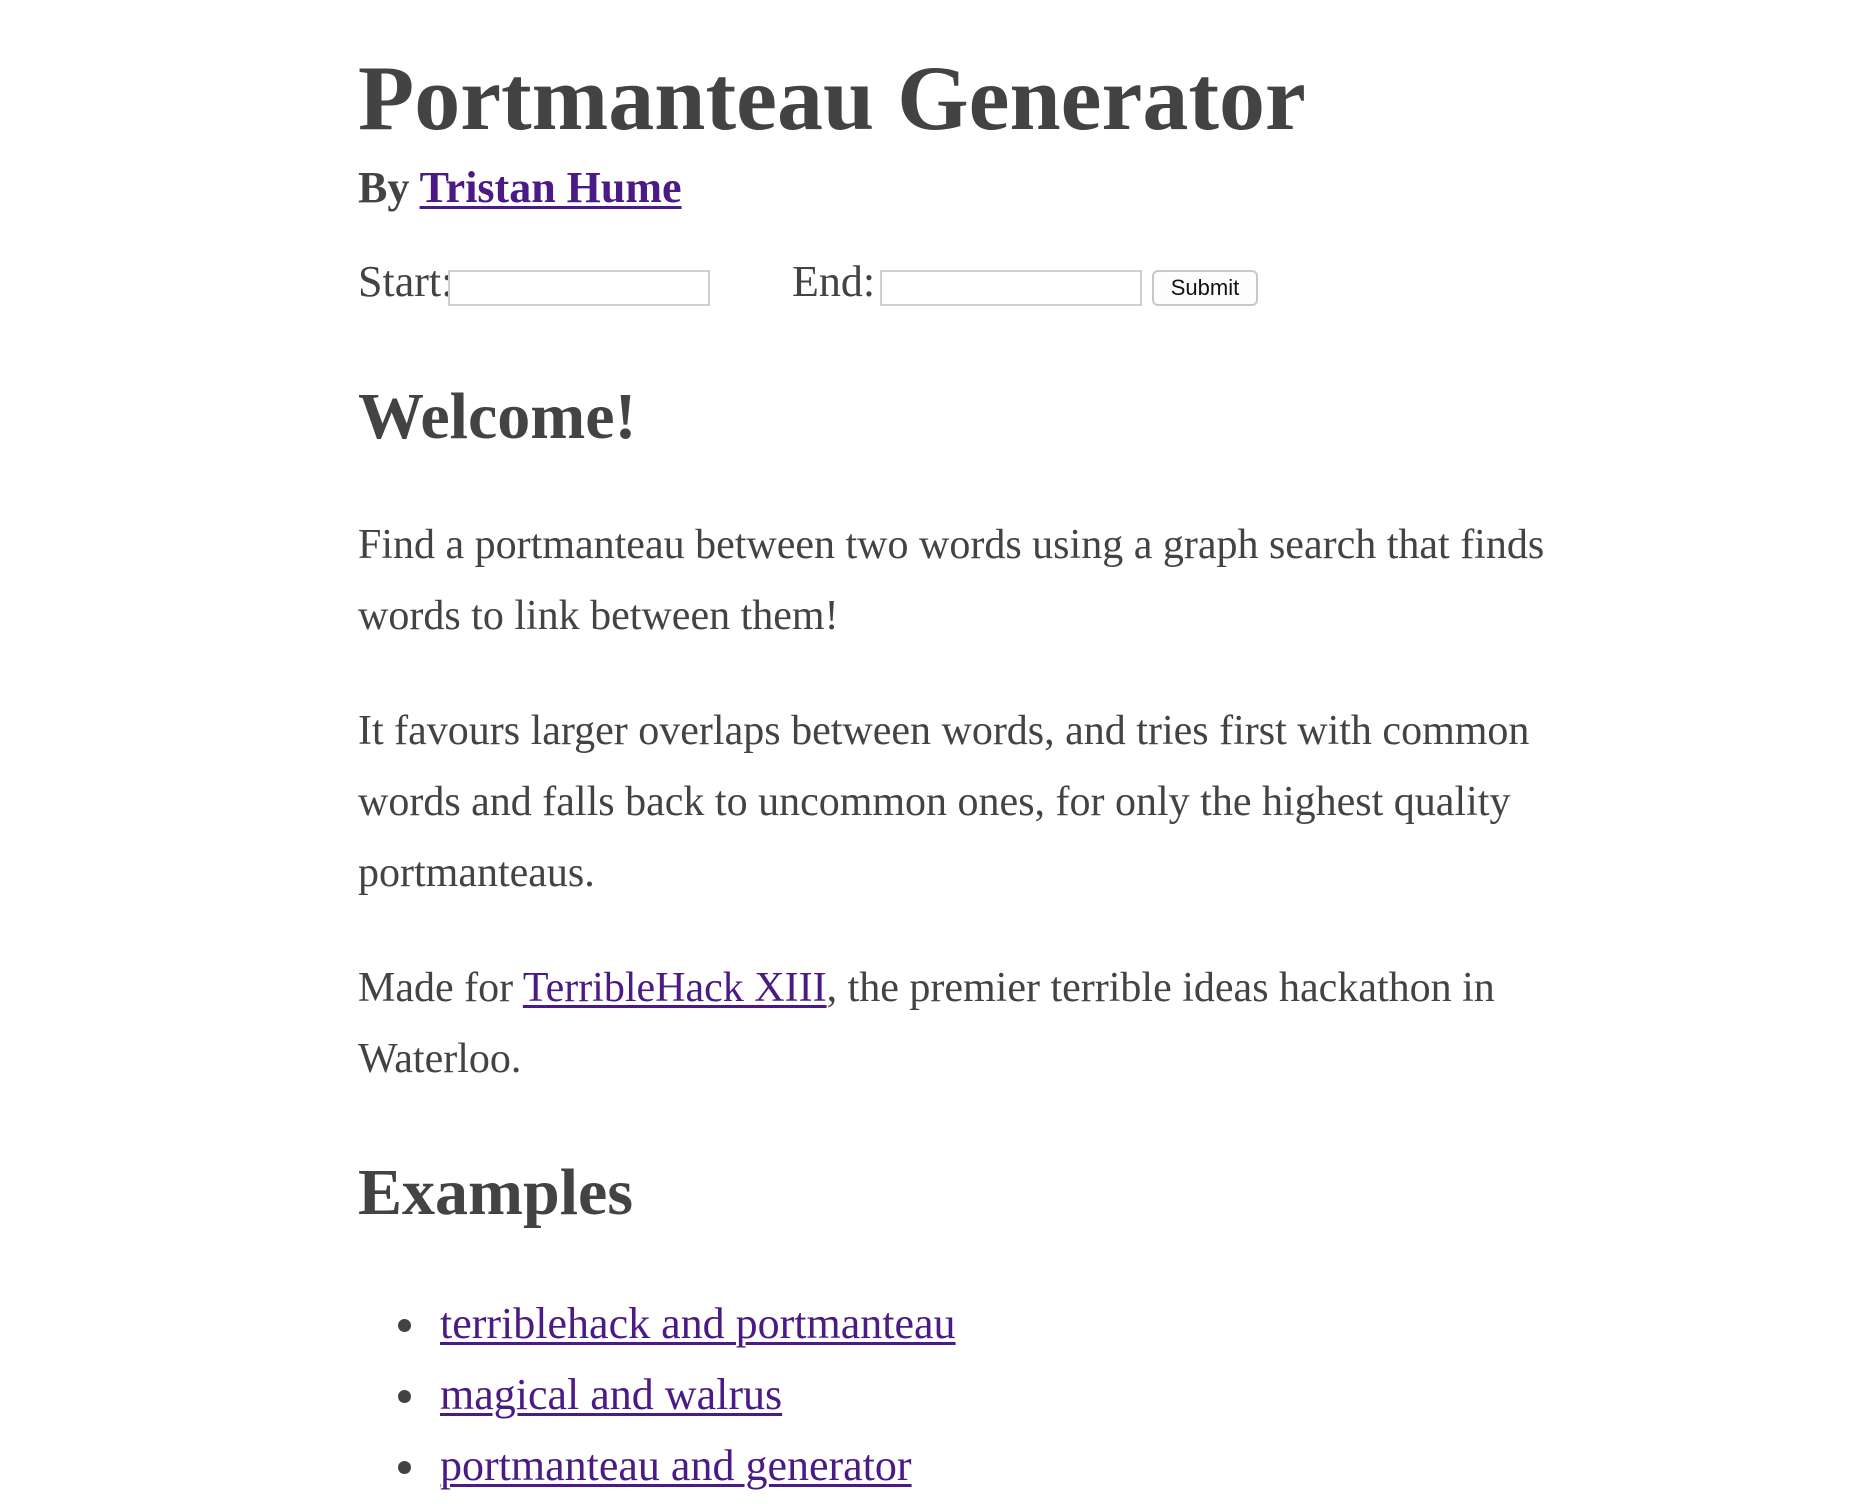 This screenshot has width=1862, height=1504. Describe the element at coordinates (675, 988) in the screenshot. I see `terriblehack-link: TerribleHack XIII` at that location.